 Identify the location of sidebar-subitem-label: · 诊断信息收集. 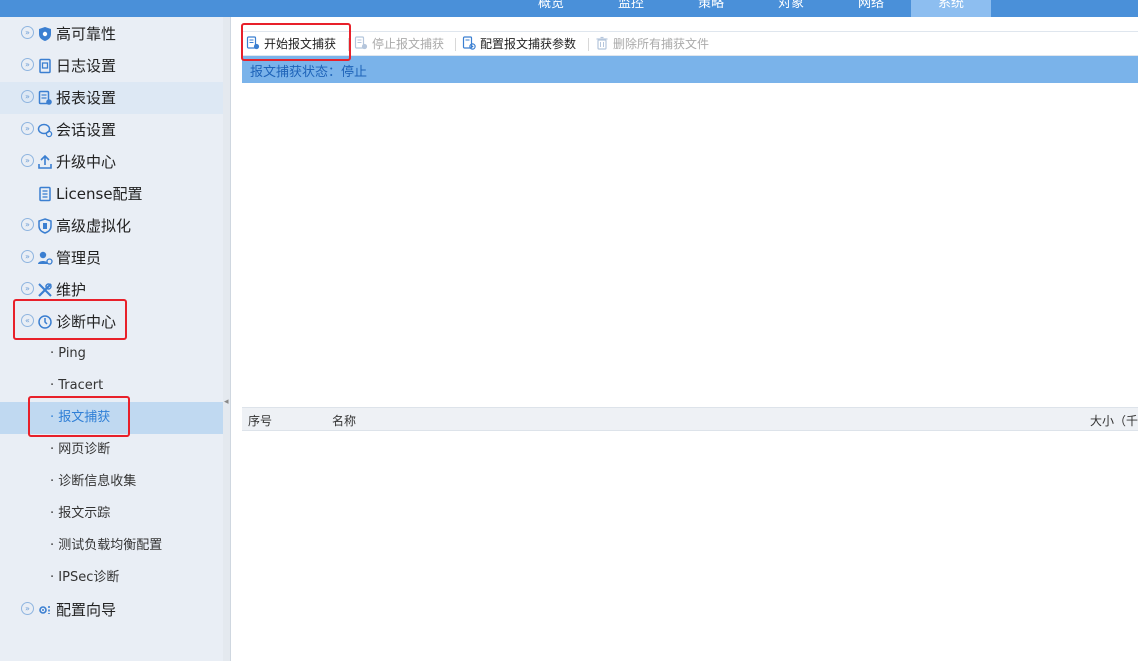
(93, 481).